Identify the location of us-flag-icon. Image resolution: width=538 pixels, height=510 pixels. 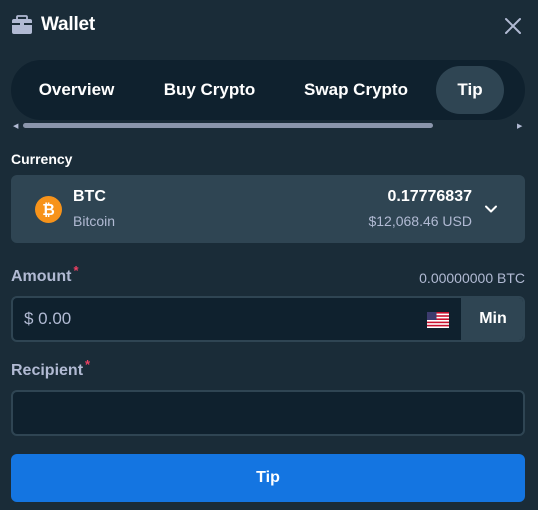
(438, 320).